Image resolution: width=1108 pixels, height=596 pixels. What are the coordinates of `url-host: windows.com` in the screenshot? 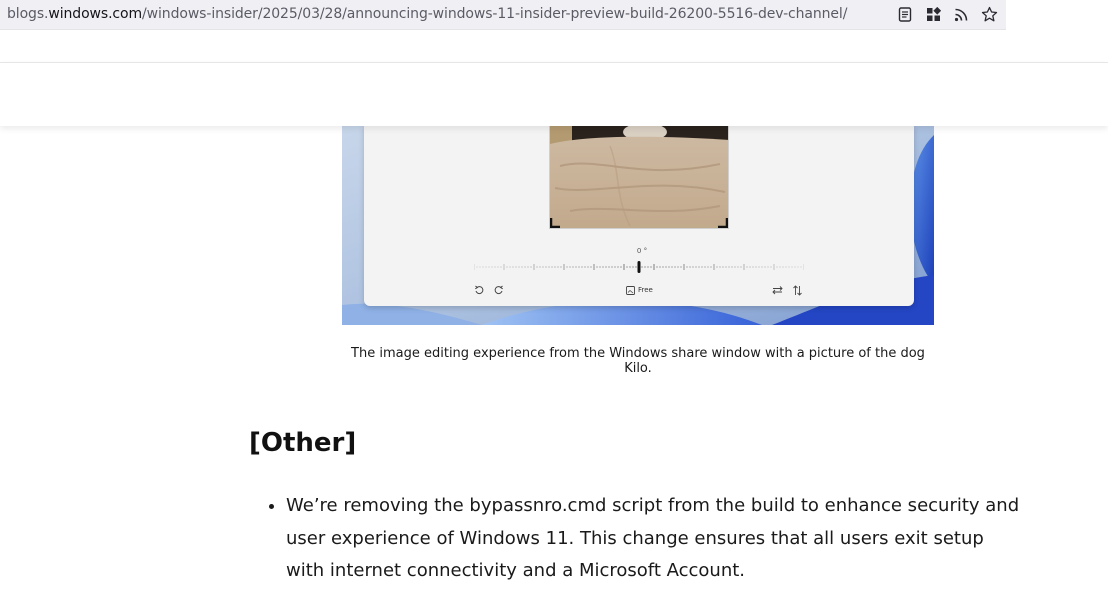 It's located at (95, 14).